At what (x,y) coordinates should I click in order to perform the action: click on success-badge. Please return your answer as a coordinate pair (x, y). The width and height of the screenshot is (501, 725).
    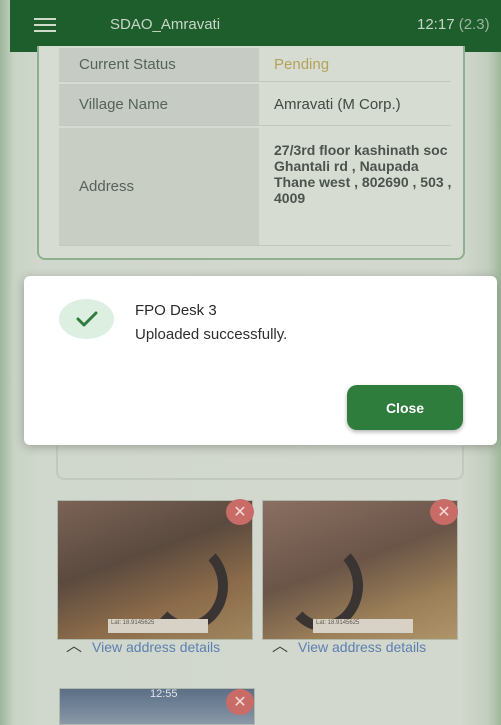
    Looking at the image, I should click on (86, 319).